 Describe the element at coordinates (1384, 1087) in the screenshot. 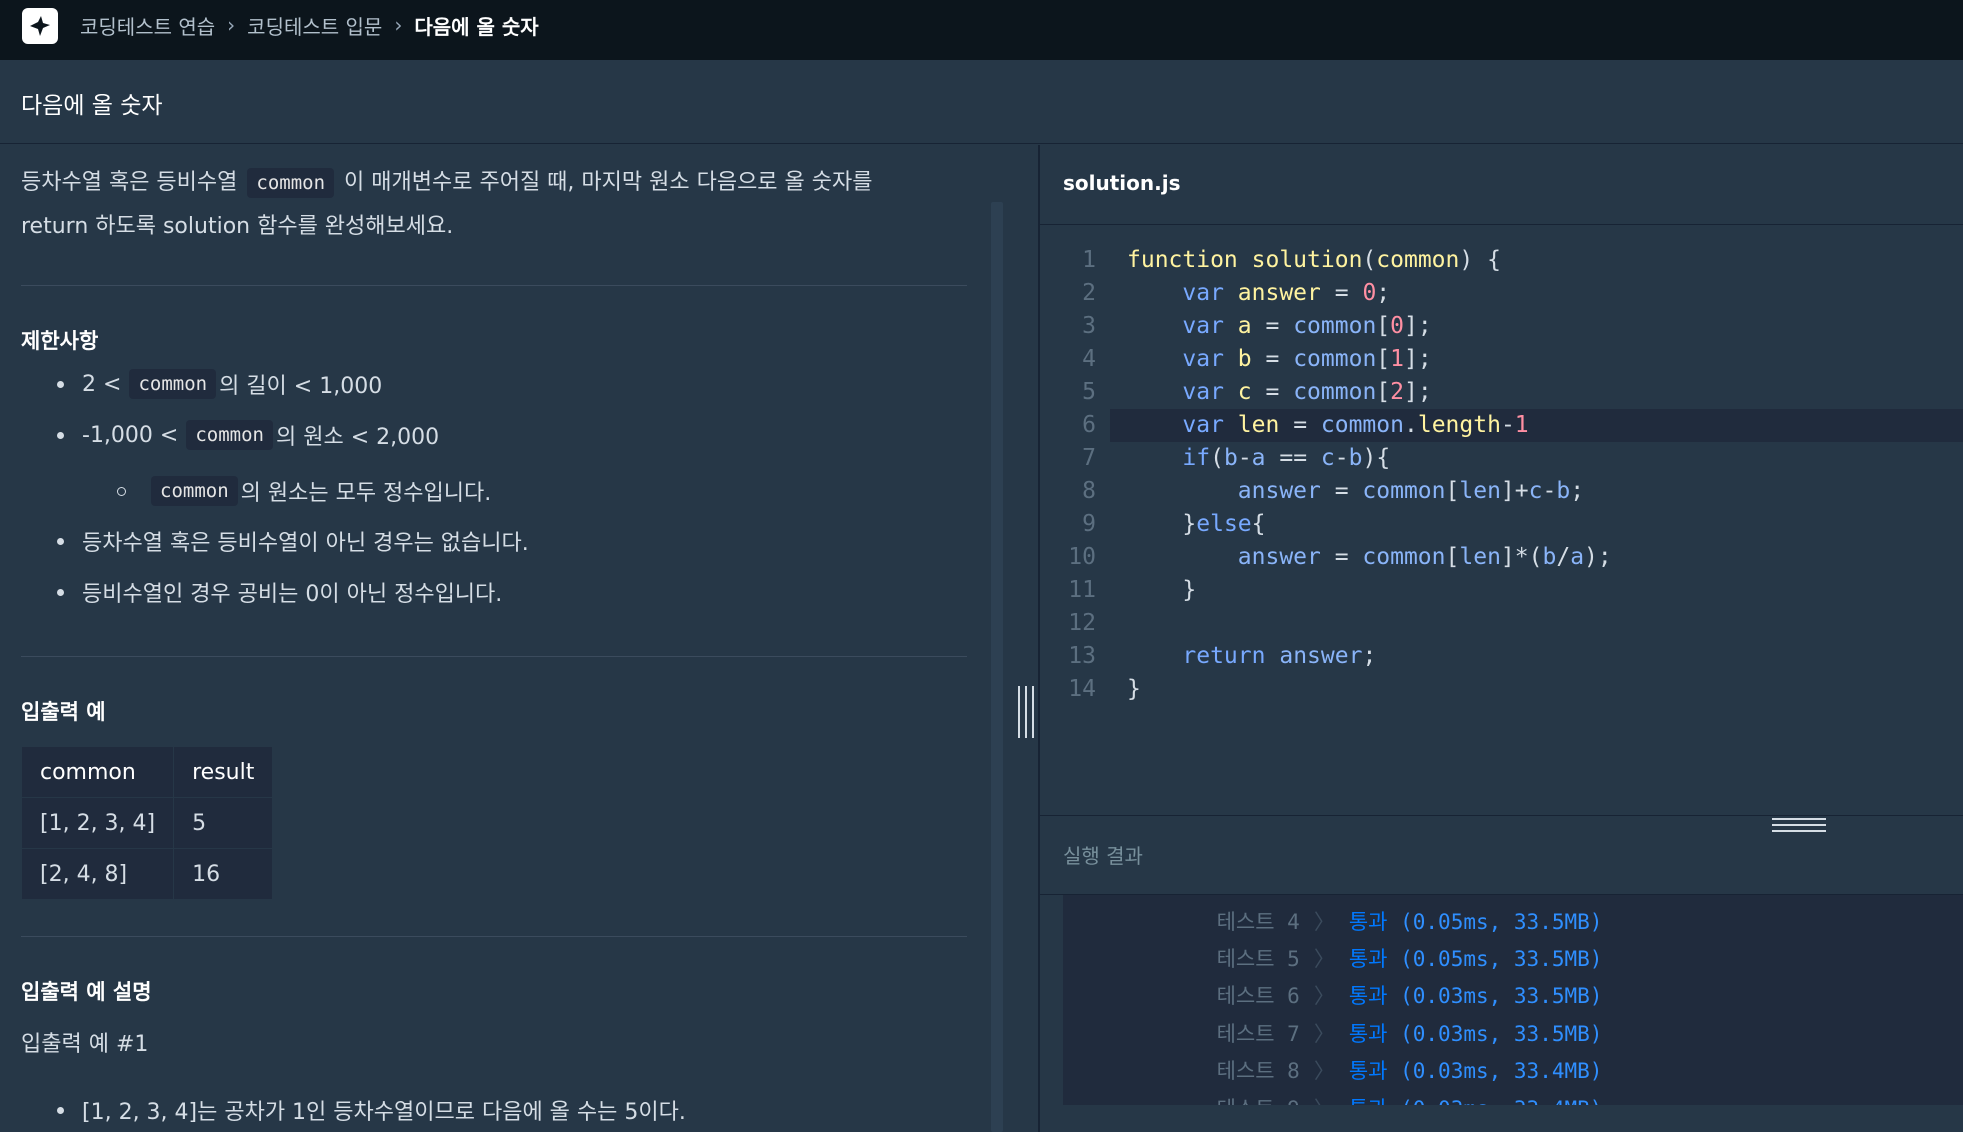

I see `result-row: 테스트 9 〉 통과 (0.03ms, 33.4MB)` at that location.